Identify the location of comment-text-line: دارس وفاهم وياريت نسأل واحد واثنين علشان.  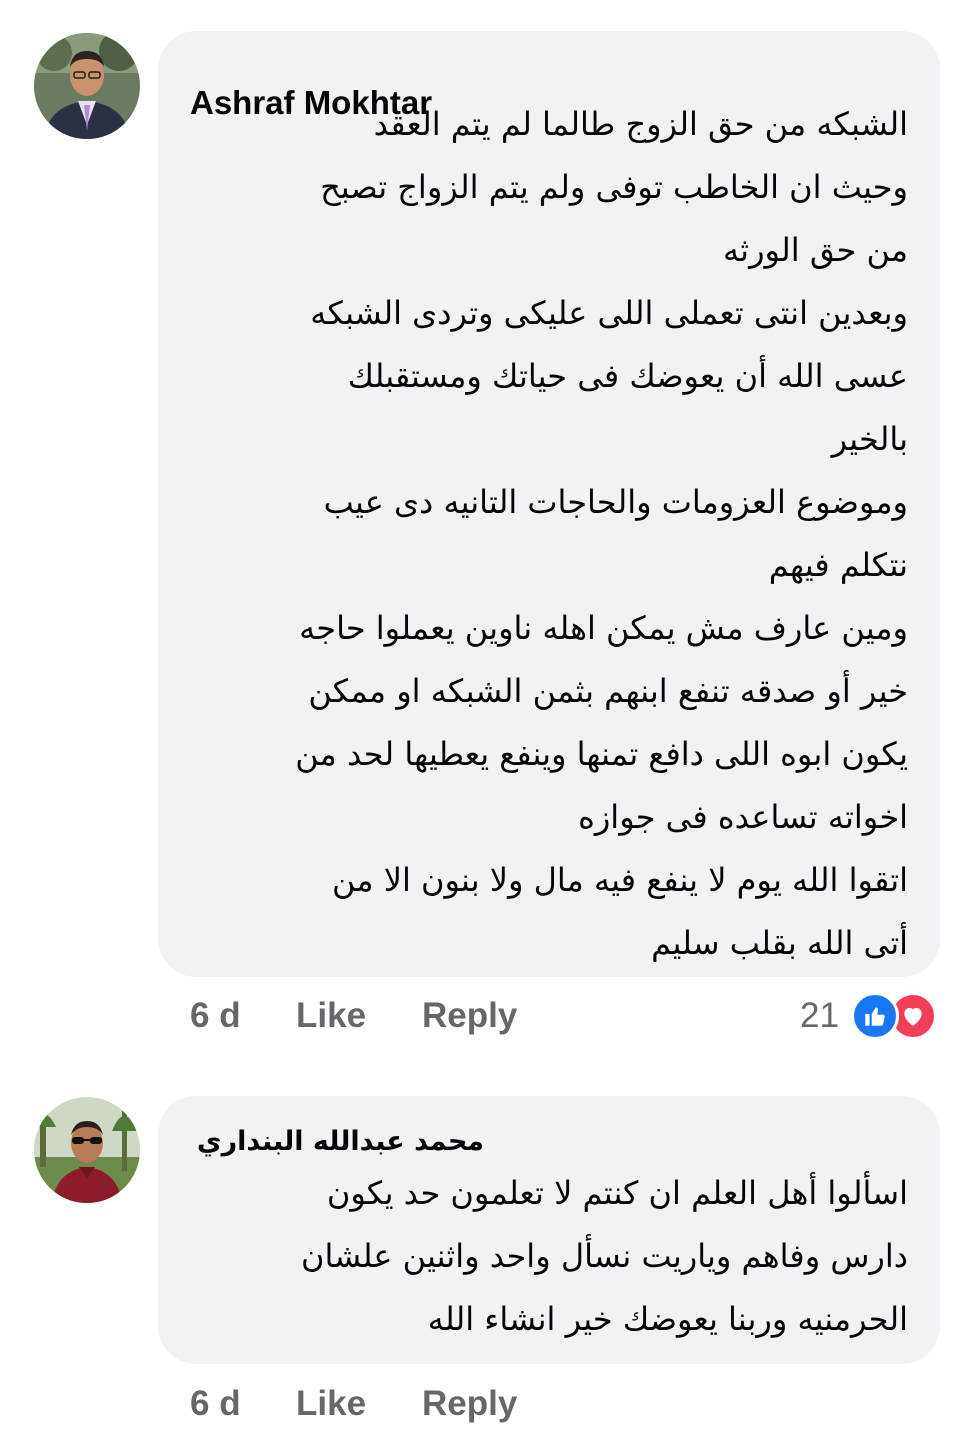
(604, 1256).